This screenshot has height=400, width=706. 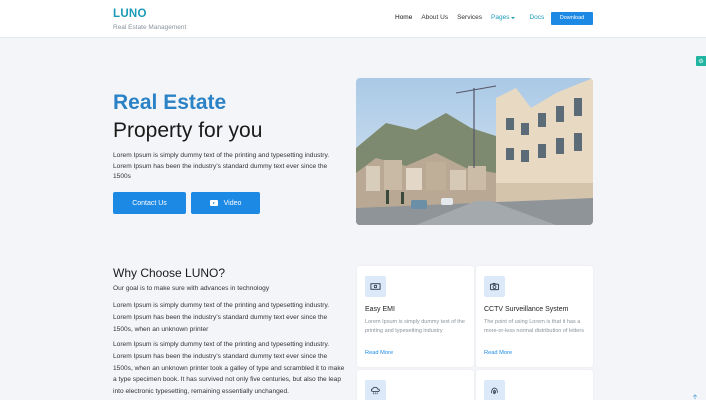 I want to click on feature-card-security, so click(x=534, y=385).